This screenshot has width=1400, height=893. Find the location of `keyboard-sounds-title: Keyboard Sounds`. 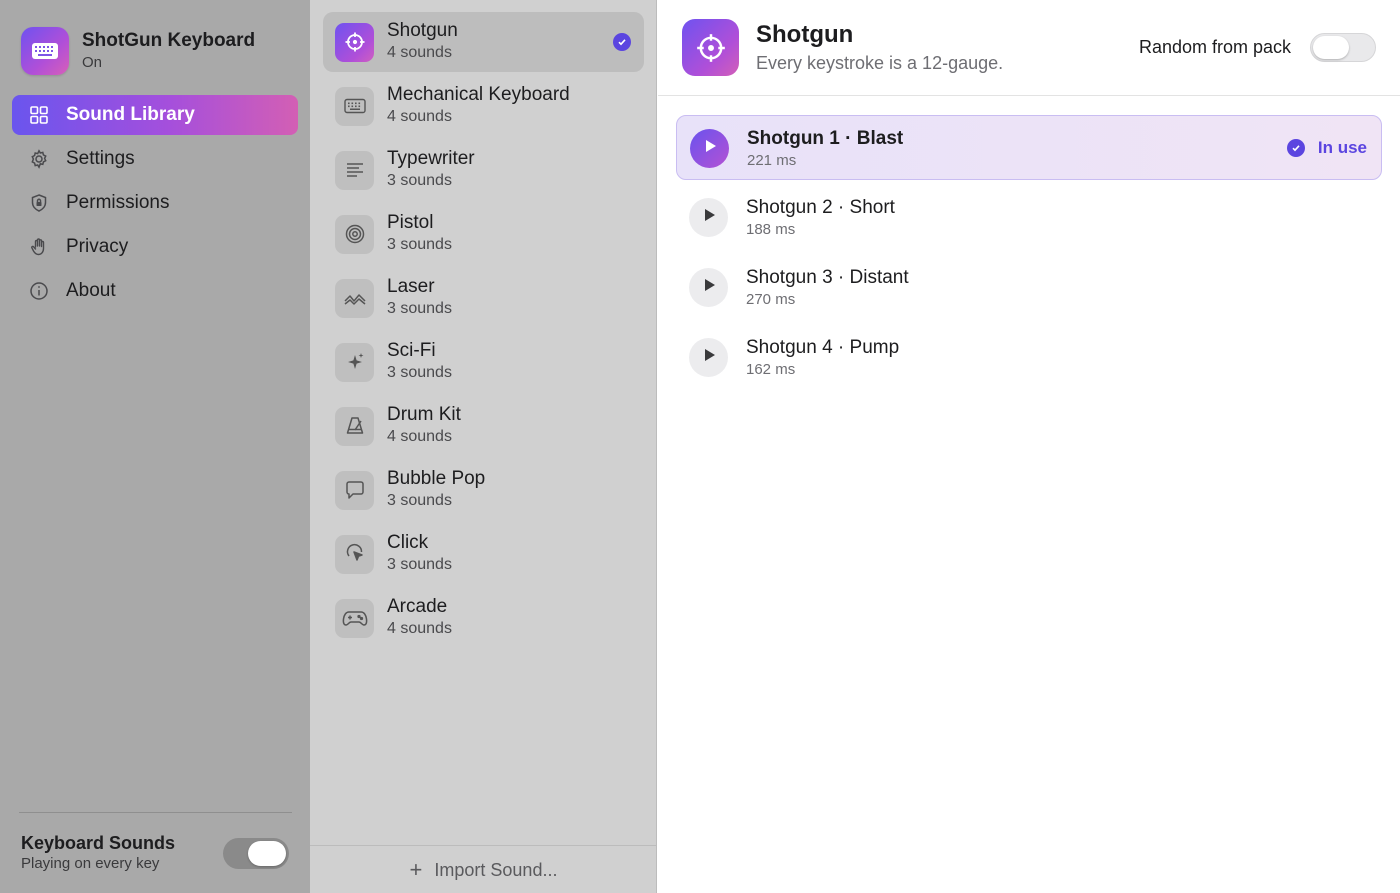

keyboard-sounds-title: Keyboard Sounds is located at coordinates (98, 843).